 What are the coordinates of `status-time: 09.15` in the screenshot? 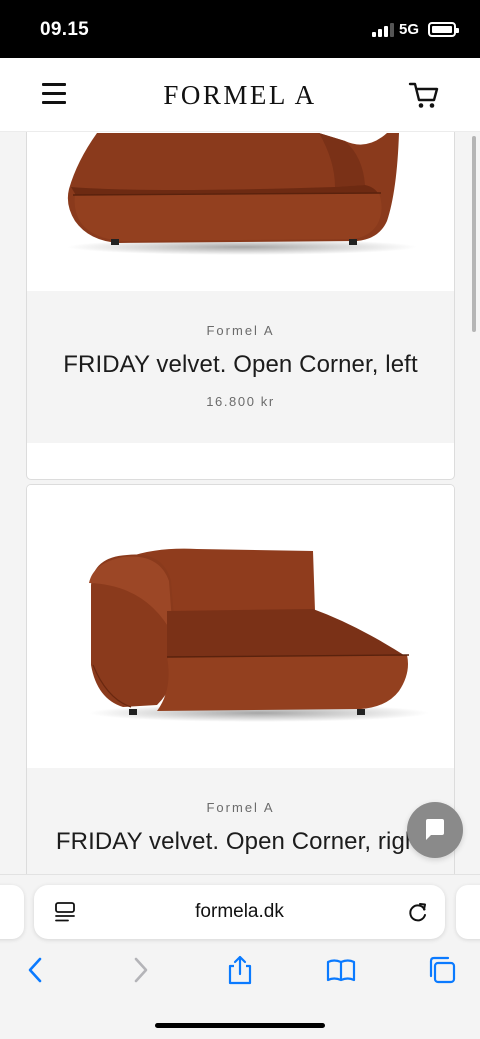 It's located at (65, 29).